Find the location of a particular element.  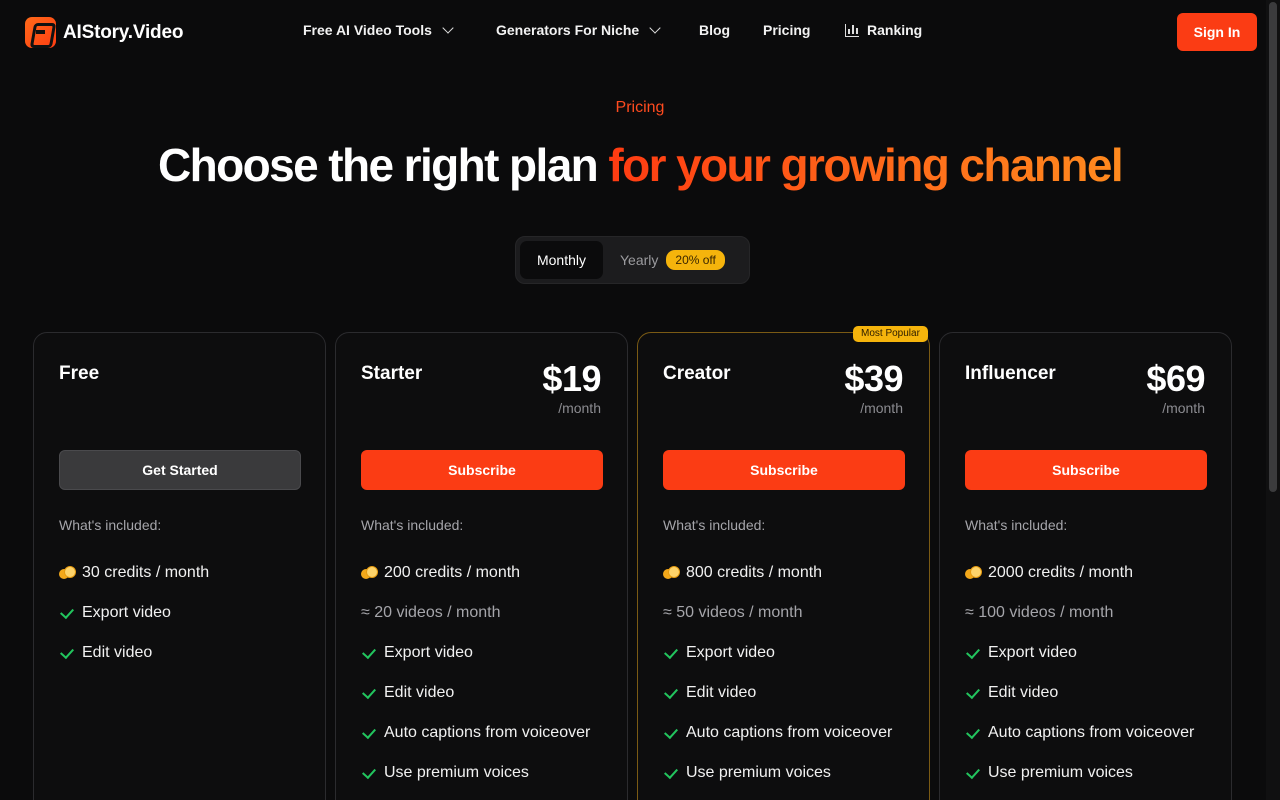

plan-name: Influencer is located at coordinates (1010, 373).